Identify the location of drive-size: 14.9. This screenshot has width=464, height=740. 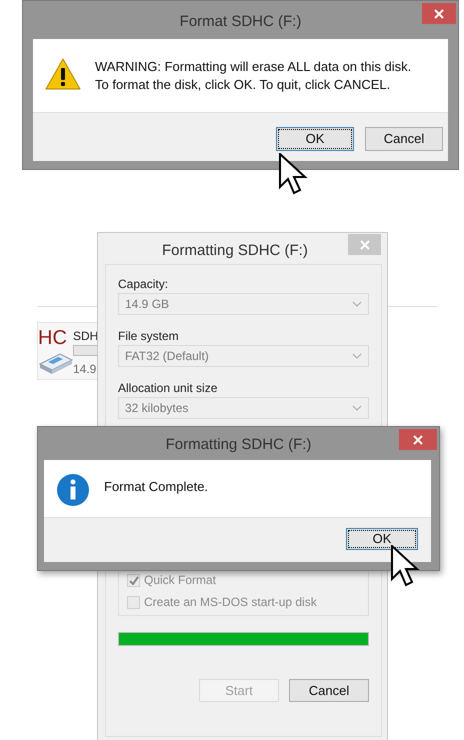
(84, 369).